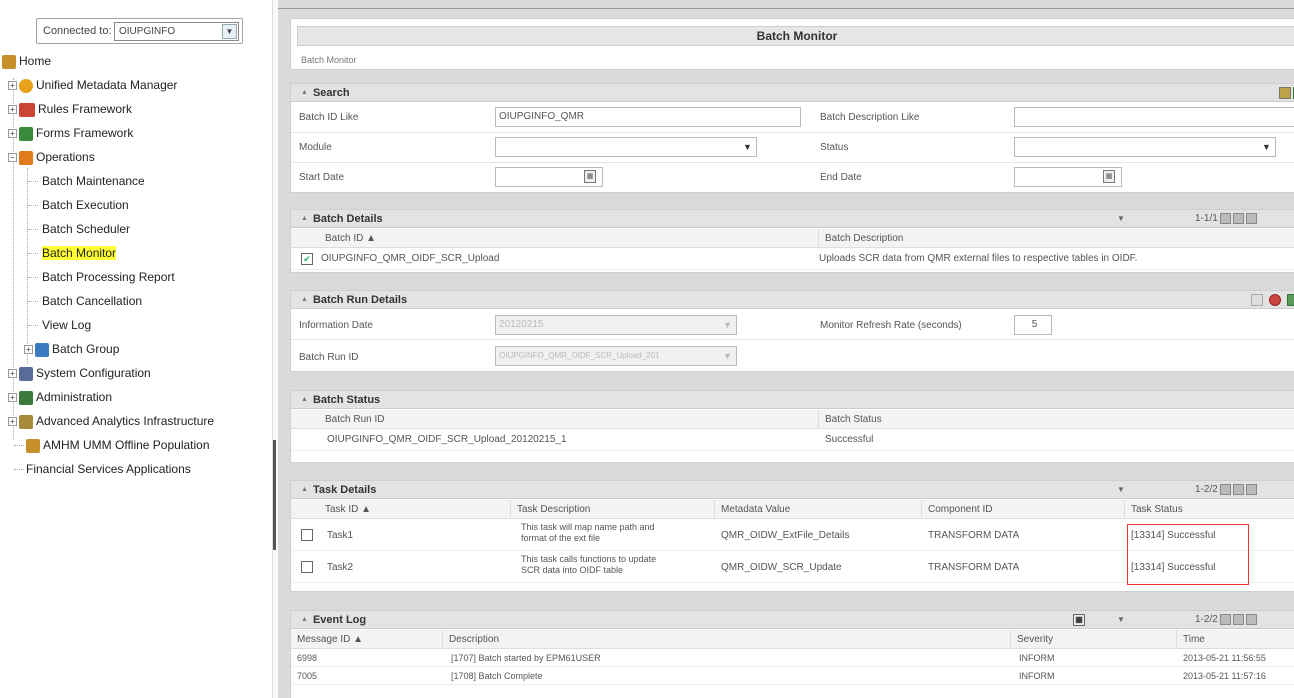 The height and width of the screenshot is (698, 1294). Describe the element at coordinates (79, 373) in the screenshot. I see `tree-item-system-configuration: + System Configuration` at that location.